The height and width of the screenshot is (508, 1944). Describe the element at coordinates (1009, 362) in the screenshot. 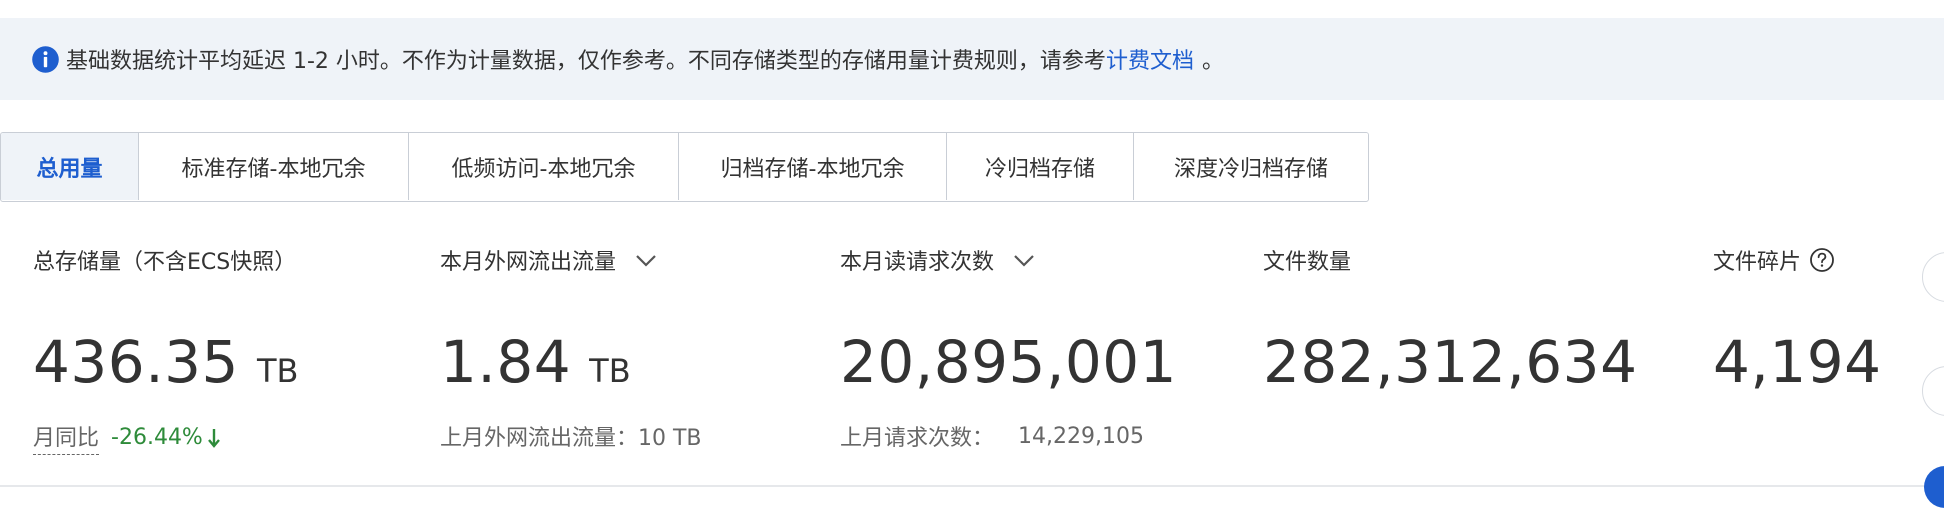

I see `stat-value: 20,895,001` at that location.